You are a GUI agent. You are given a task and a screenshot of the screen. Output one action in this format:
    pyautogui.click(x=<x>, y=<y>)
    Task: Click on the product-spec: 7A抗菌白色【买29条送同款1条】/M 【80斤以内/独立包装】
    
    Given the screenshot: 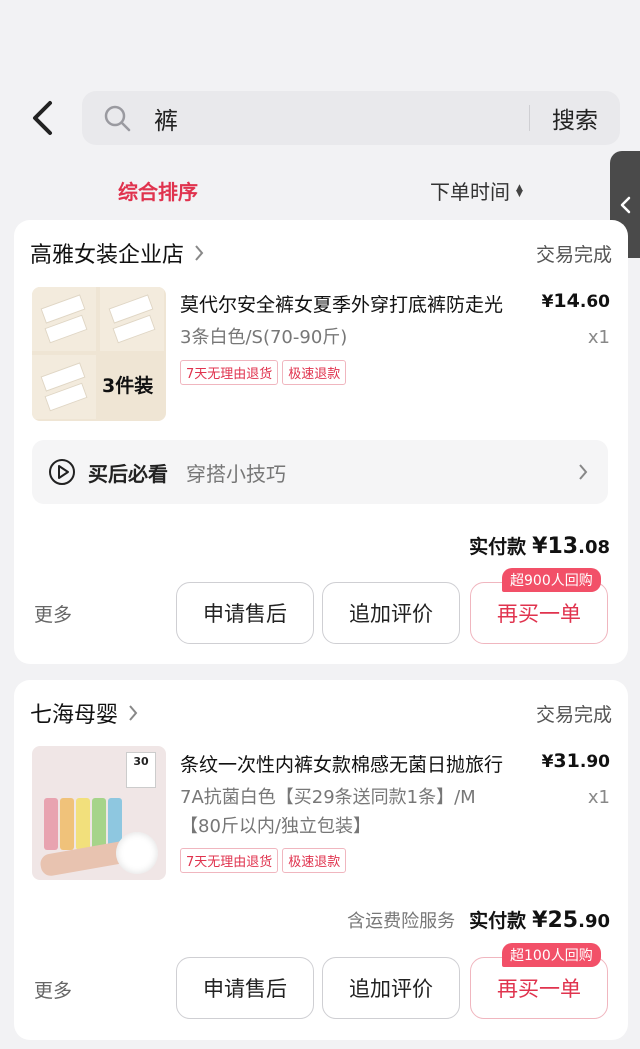 What is the action you would take?
    pyautogui.click(x=370, y=812)
    